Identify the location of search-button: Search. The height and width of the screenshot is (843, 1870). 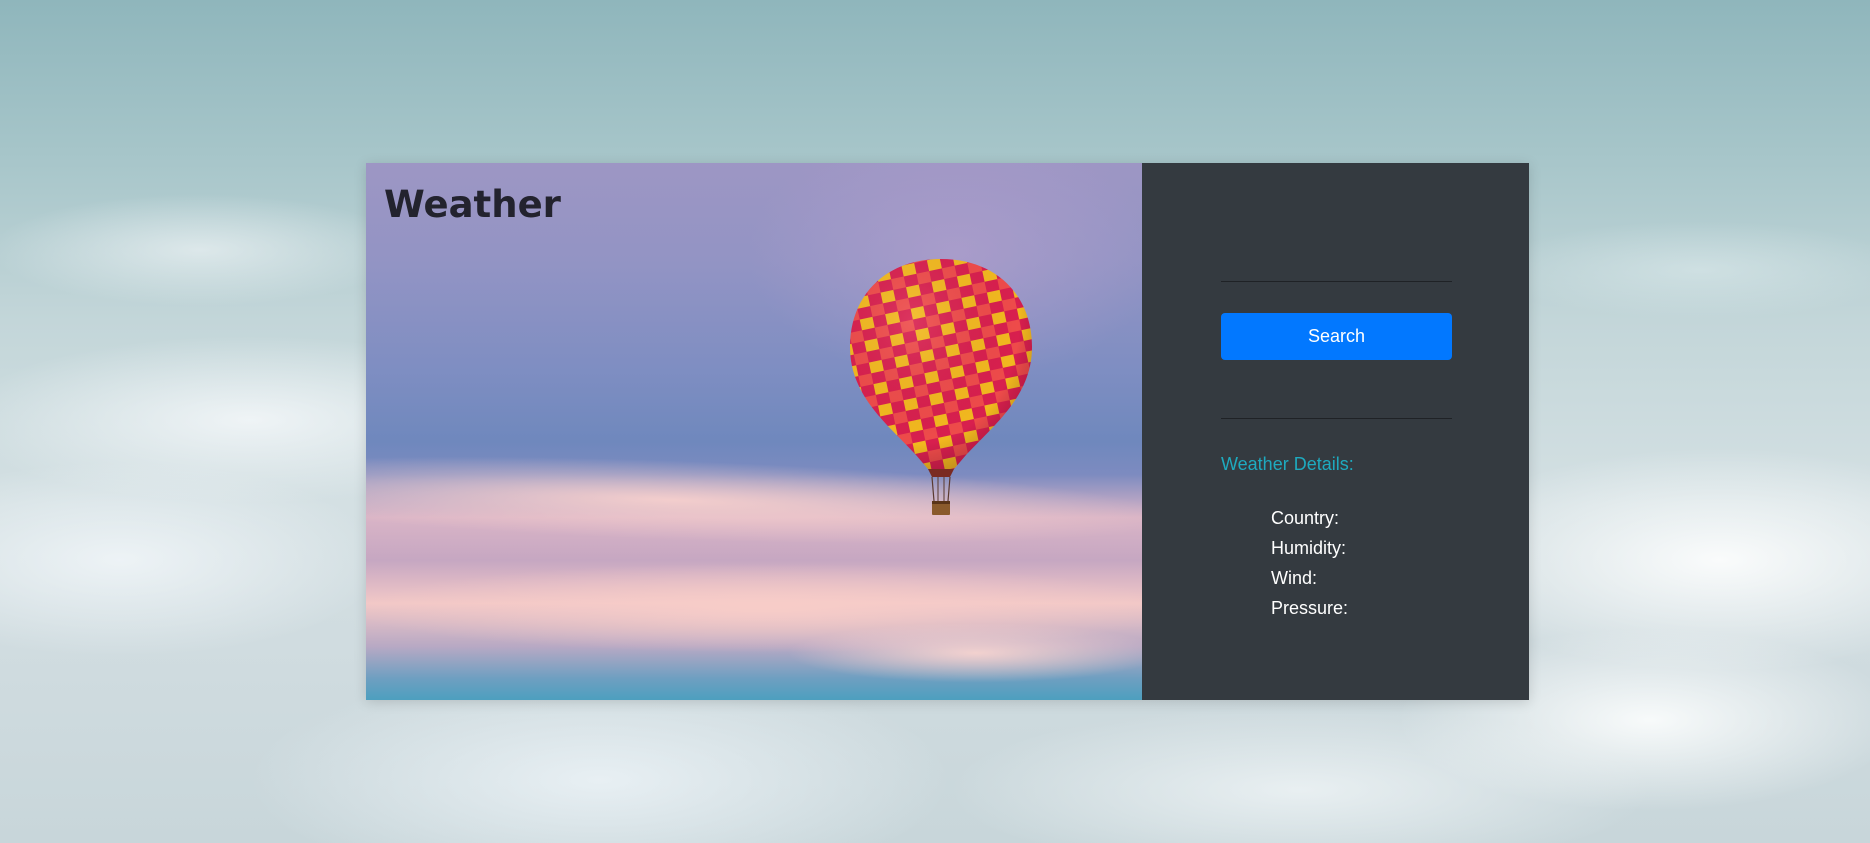
(1336, 336).